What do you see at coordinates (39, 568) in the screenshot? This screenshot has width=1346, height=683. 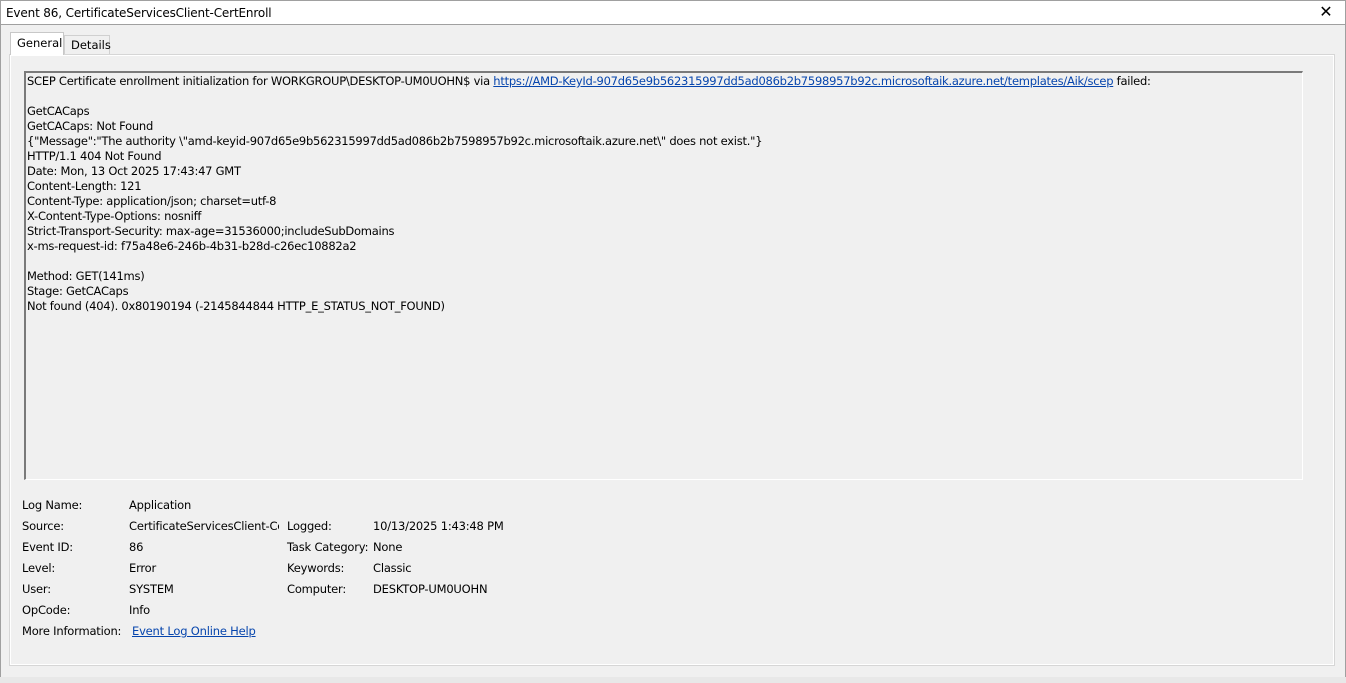 I see `level-label: Level:` at bounding box center [39, 568].